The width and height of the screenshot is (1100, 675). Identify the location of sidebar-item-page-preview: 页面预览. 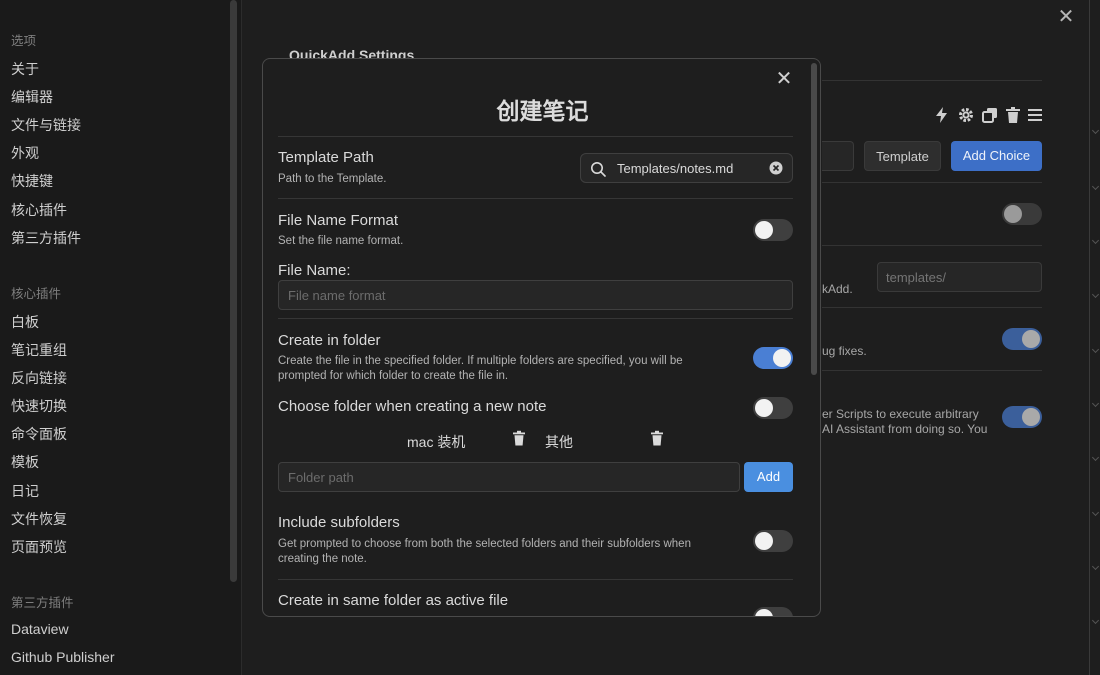
(39, 547).